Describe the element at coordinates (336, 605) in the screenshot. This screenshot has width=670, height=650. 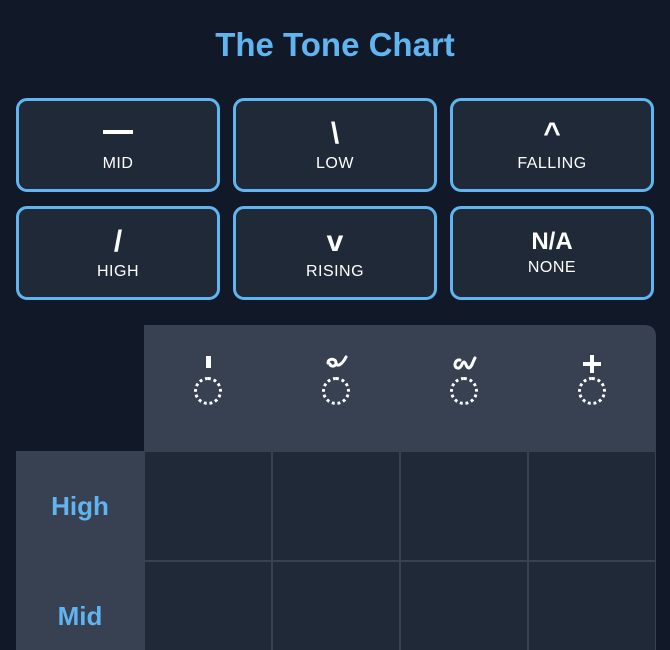
I see `table-cell-mid-mai-tho` at that location.